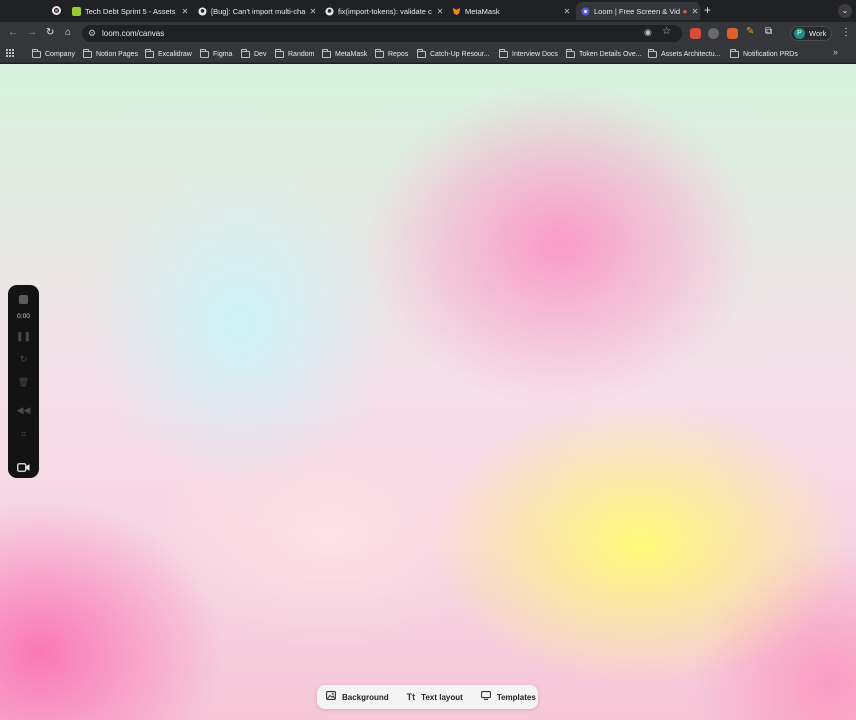 This screenshot has height=720, width=856. What do you see at coordinates (32, 33) in the screenshot?
I see `forward-icon: →` at bounding box center [32, 33].